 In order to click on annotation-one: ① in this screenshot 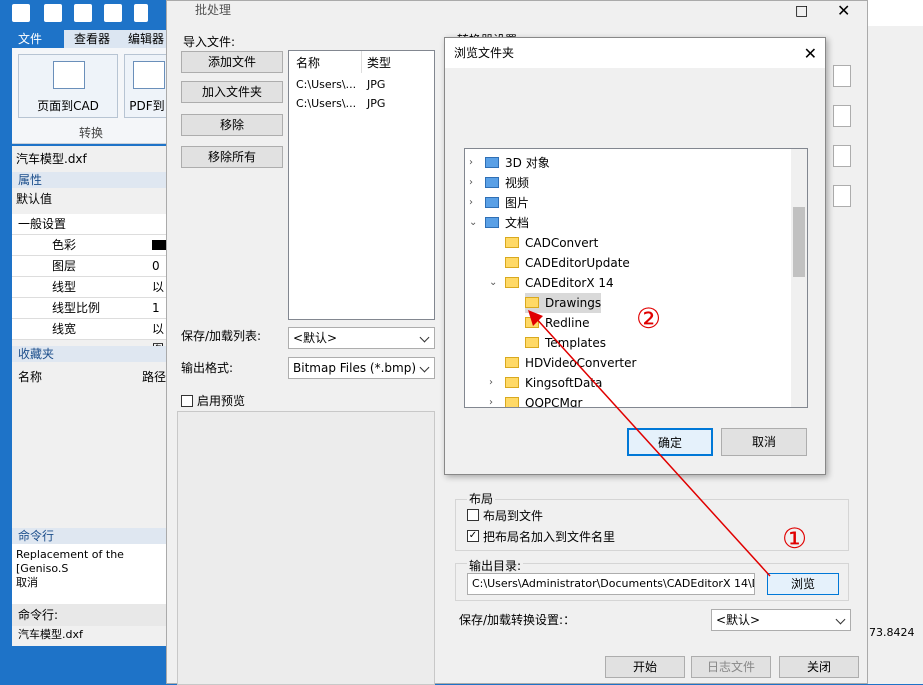, I will do `click(795, 538)`.